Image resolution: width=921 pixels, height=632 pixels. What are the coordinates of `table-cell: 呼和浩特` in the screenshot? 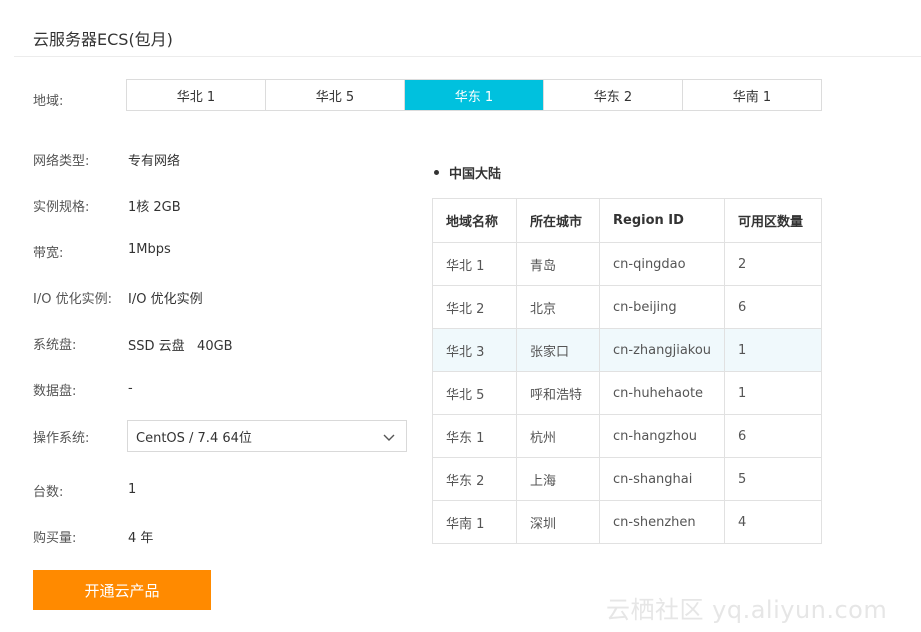 It's located at (558, 393).